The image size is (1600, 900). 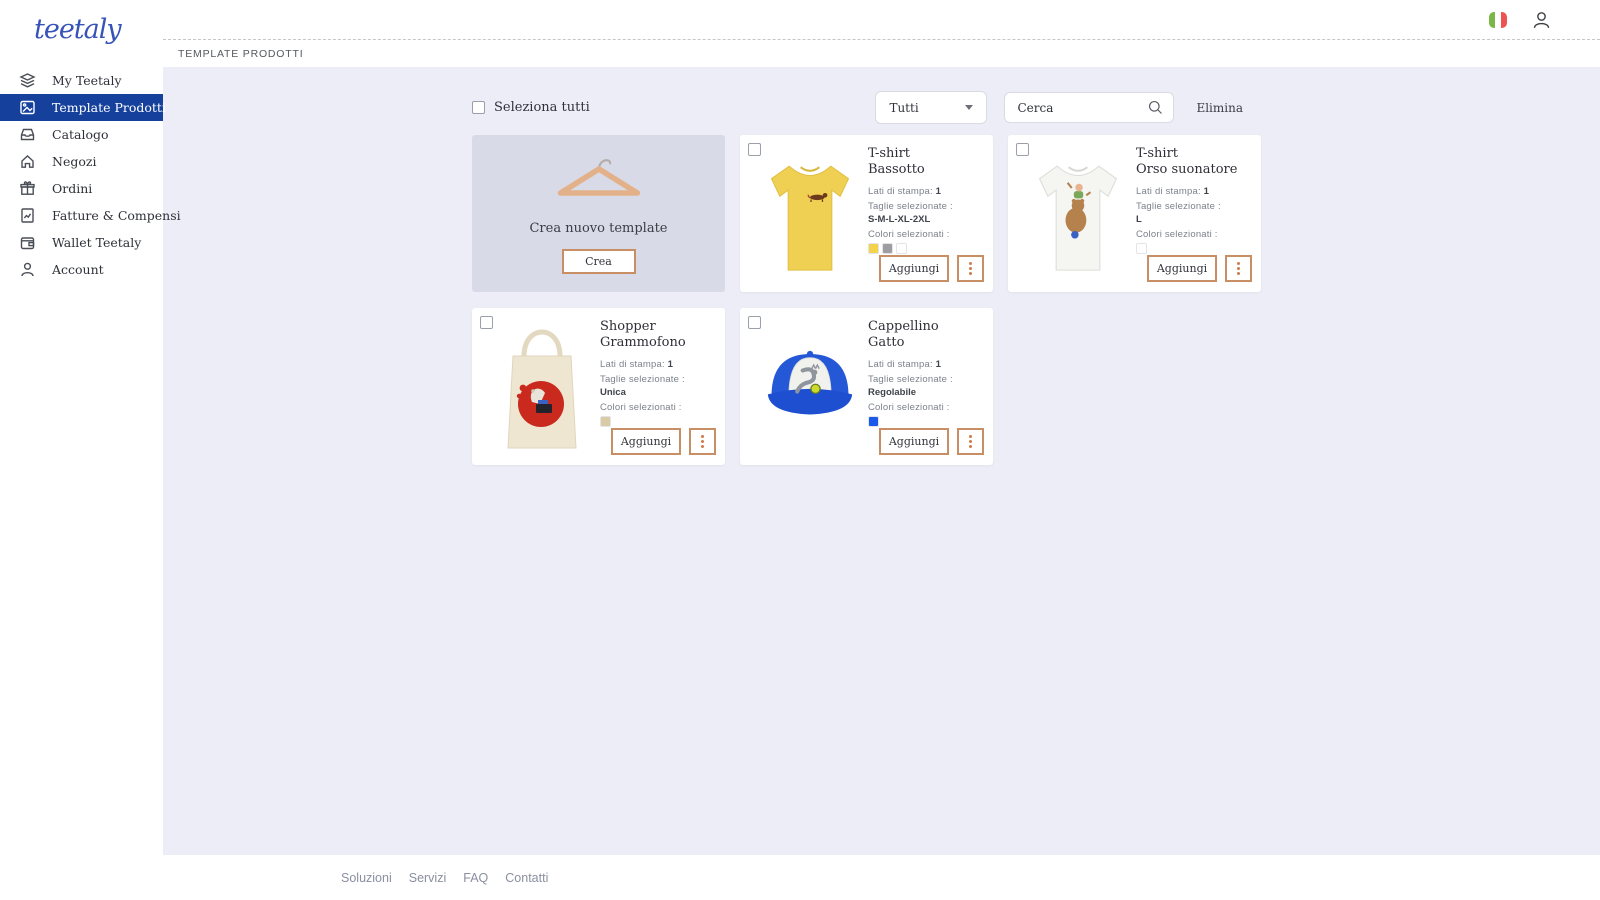 I want to click on filter-controls: Tutti Elimina, so click(x=1068, y=107).